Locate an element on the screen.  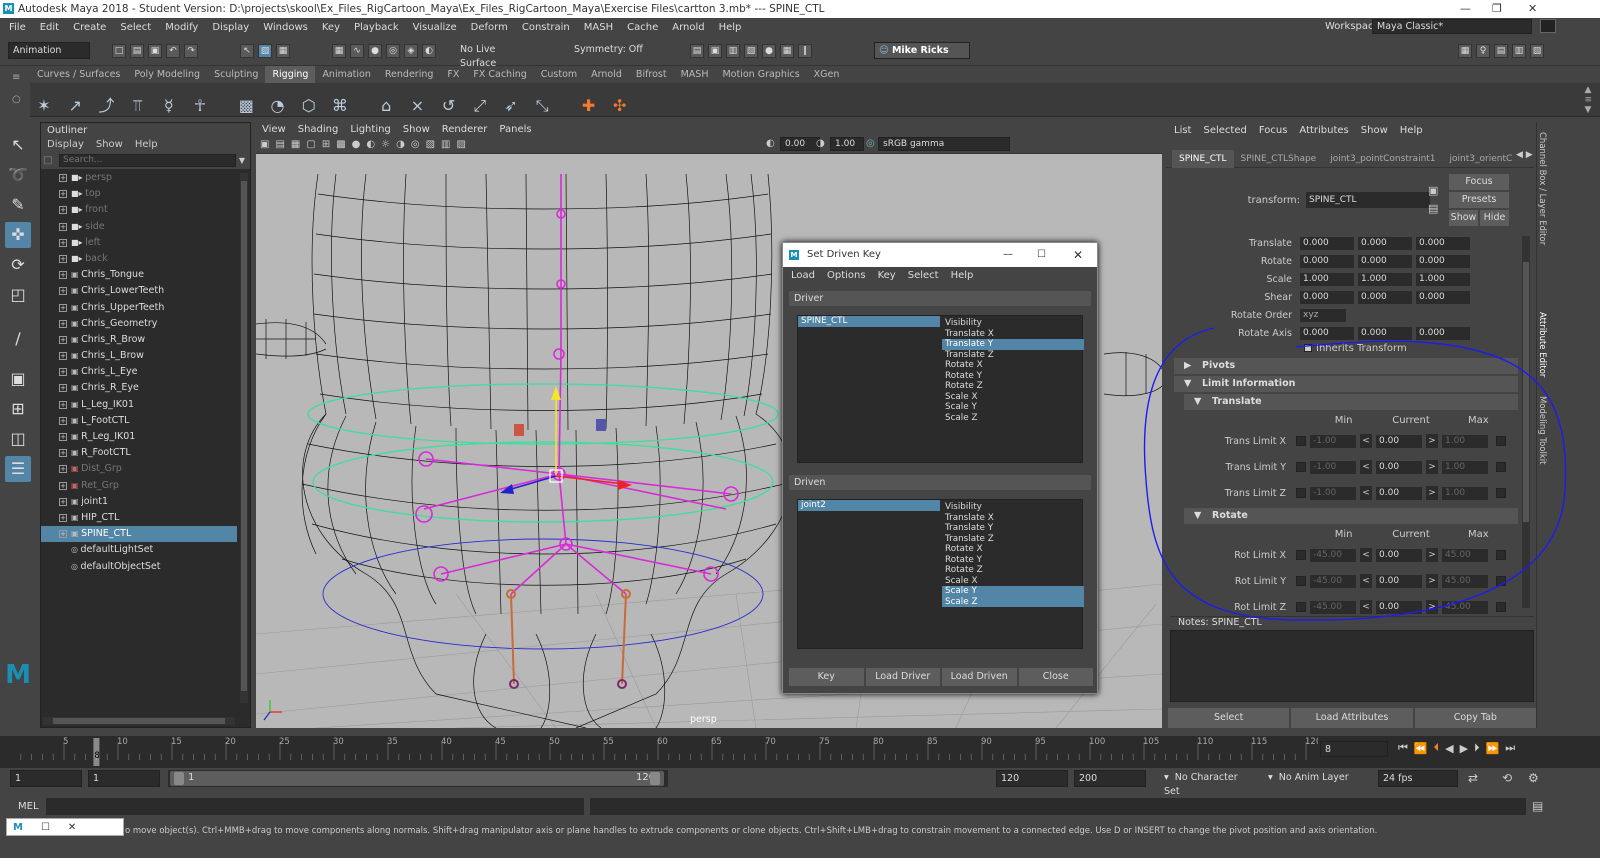
shelf-scroll-icon: ▲ ≡ ▼ is located at coordinates (1588, 100).